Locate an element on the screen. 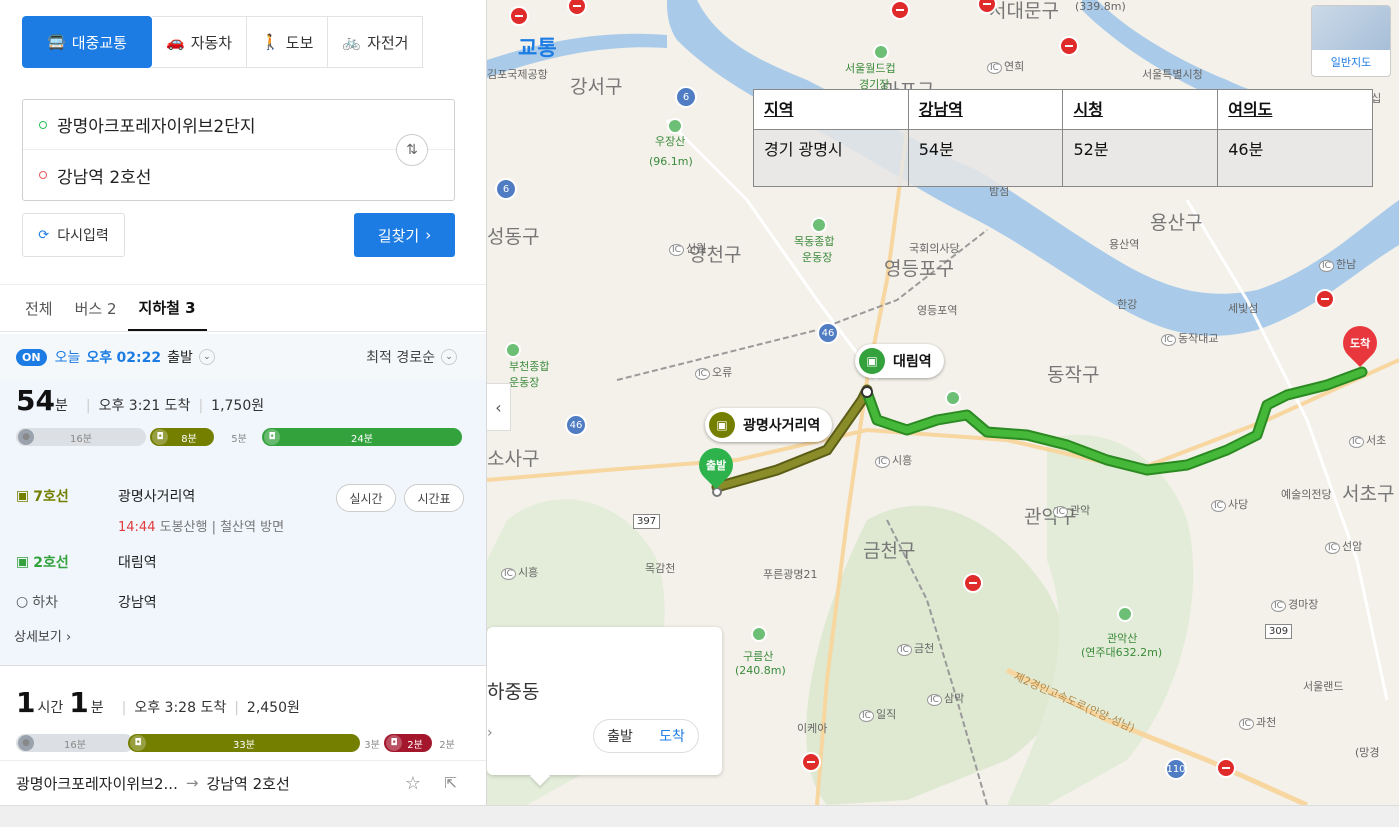 The width and height of the screenshot is (1399, 827). mode-bike-button: 🚲 자전거 is located at coordinates (376, 42).